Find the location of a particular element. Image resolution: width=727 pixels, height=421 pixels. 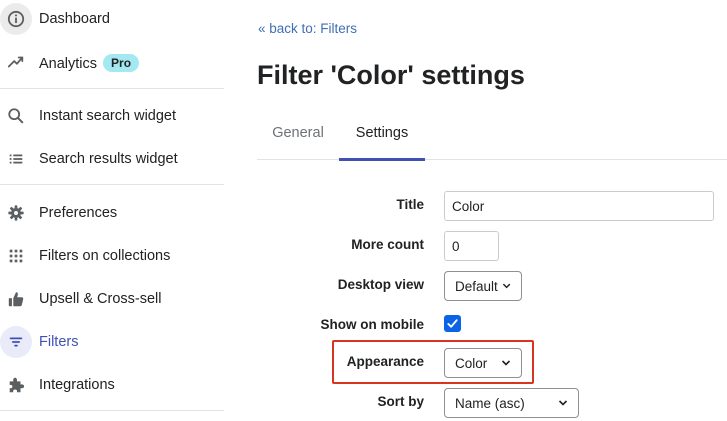

desktop-view-select: Default is located at coordinates (483, 286).